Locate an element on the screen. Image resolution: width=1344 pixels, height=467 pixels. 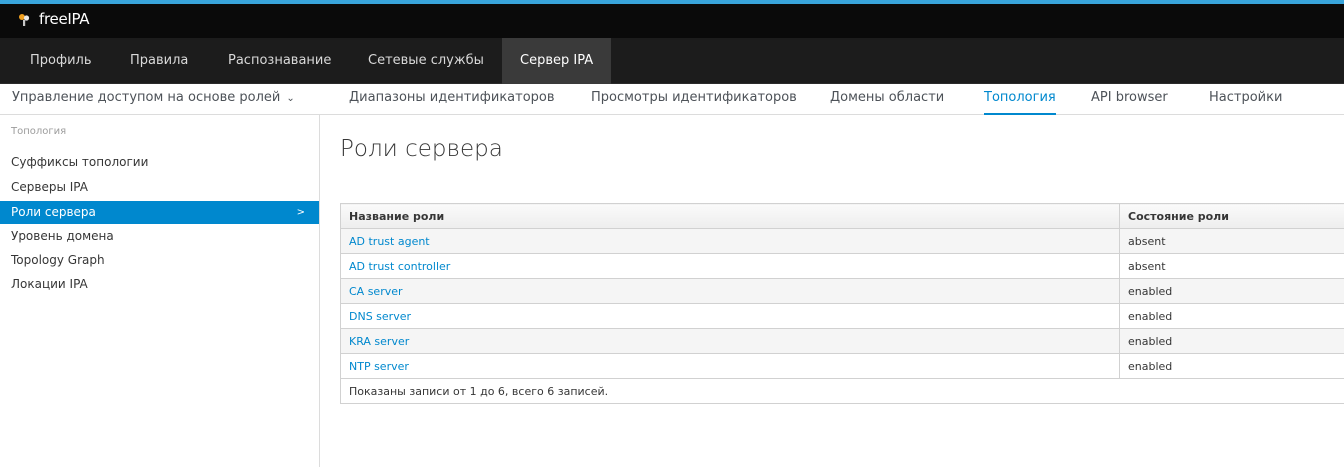
column-header-role-name: Название роли is located at coordinates (730, 216).